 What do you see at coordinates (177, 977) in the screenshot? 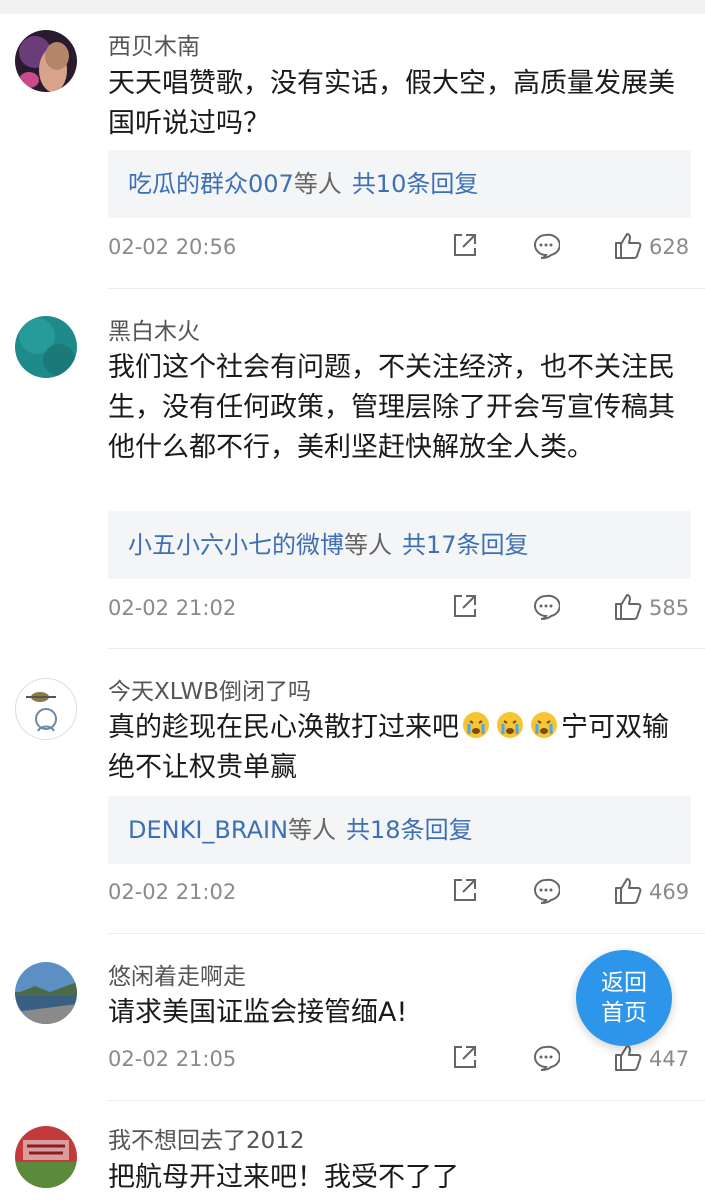
I see `username: 悠闲着走啊走` at bounding box center [177, 977].